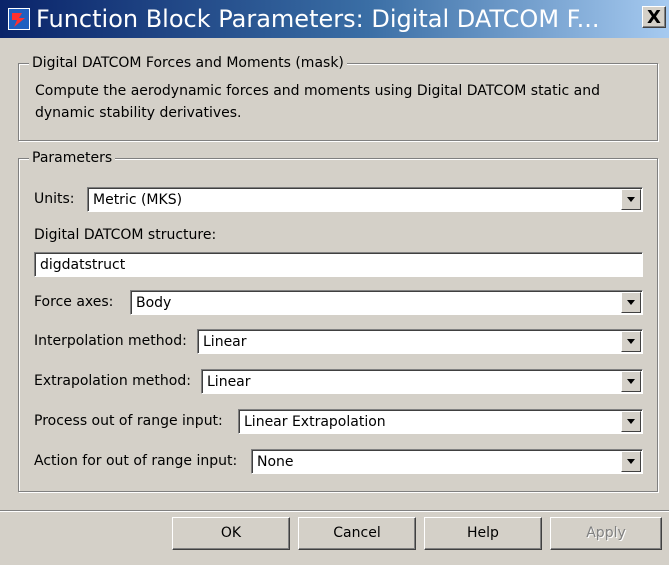 This screenshot has height=565, width=669. I want to click on ok-button: OK, so click(231, 533).